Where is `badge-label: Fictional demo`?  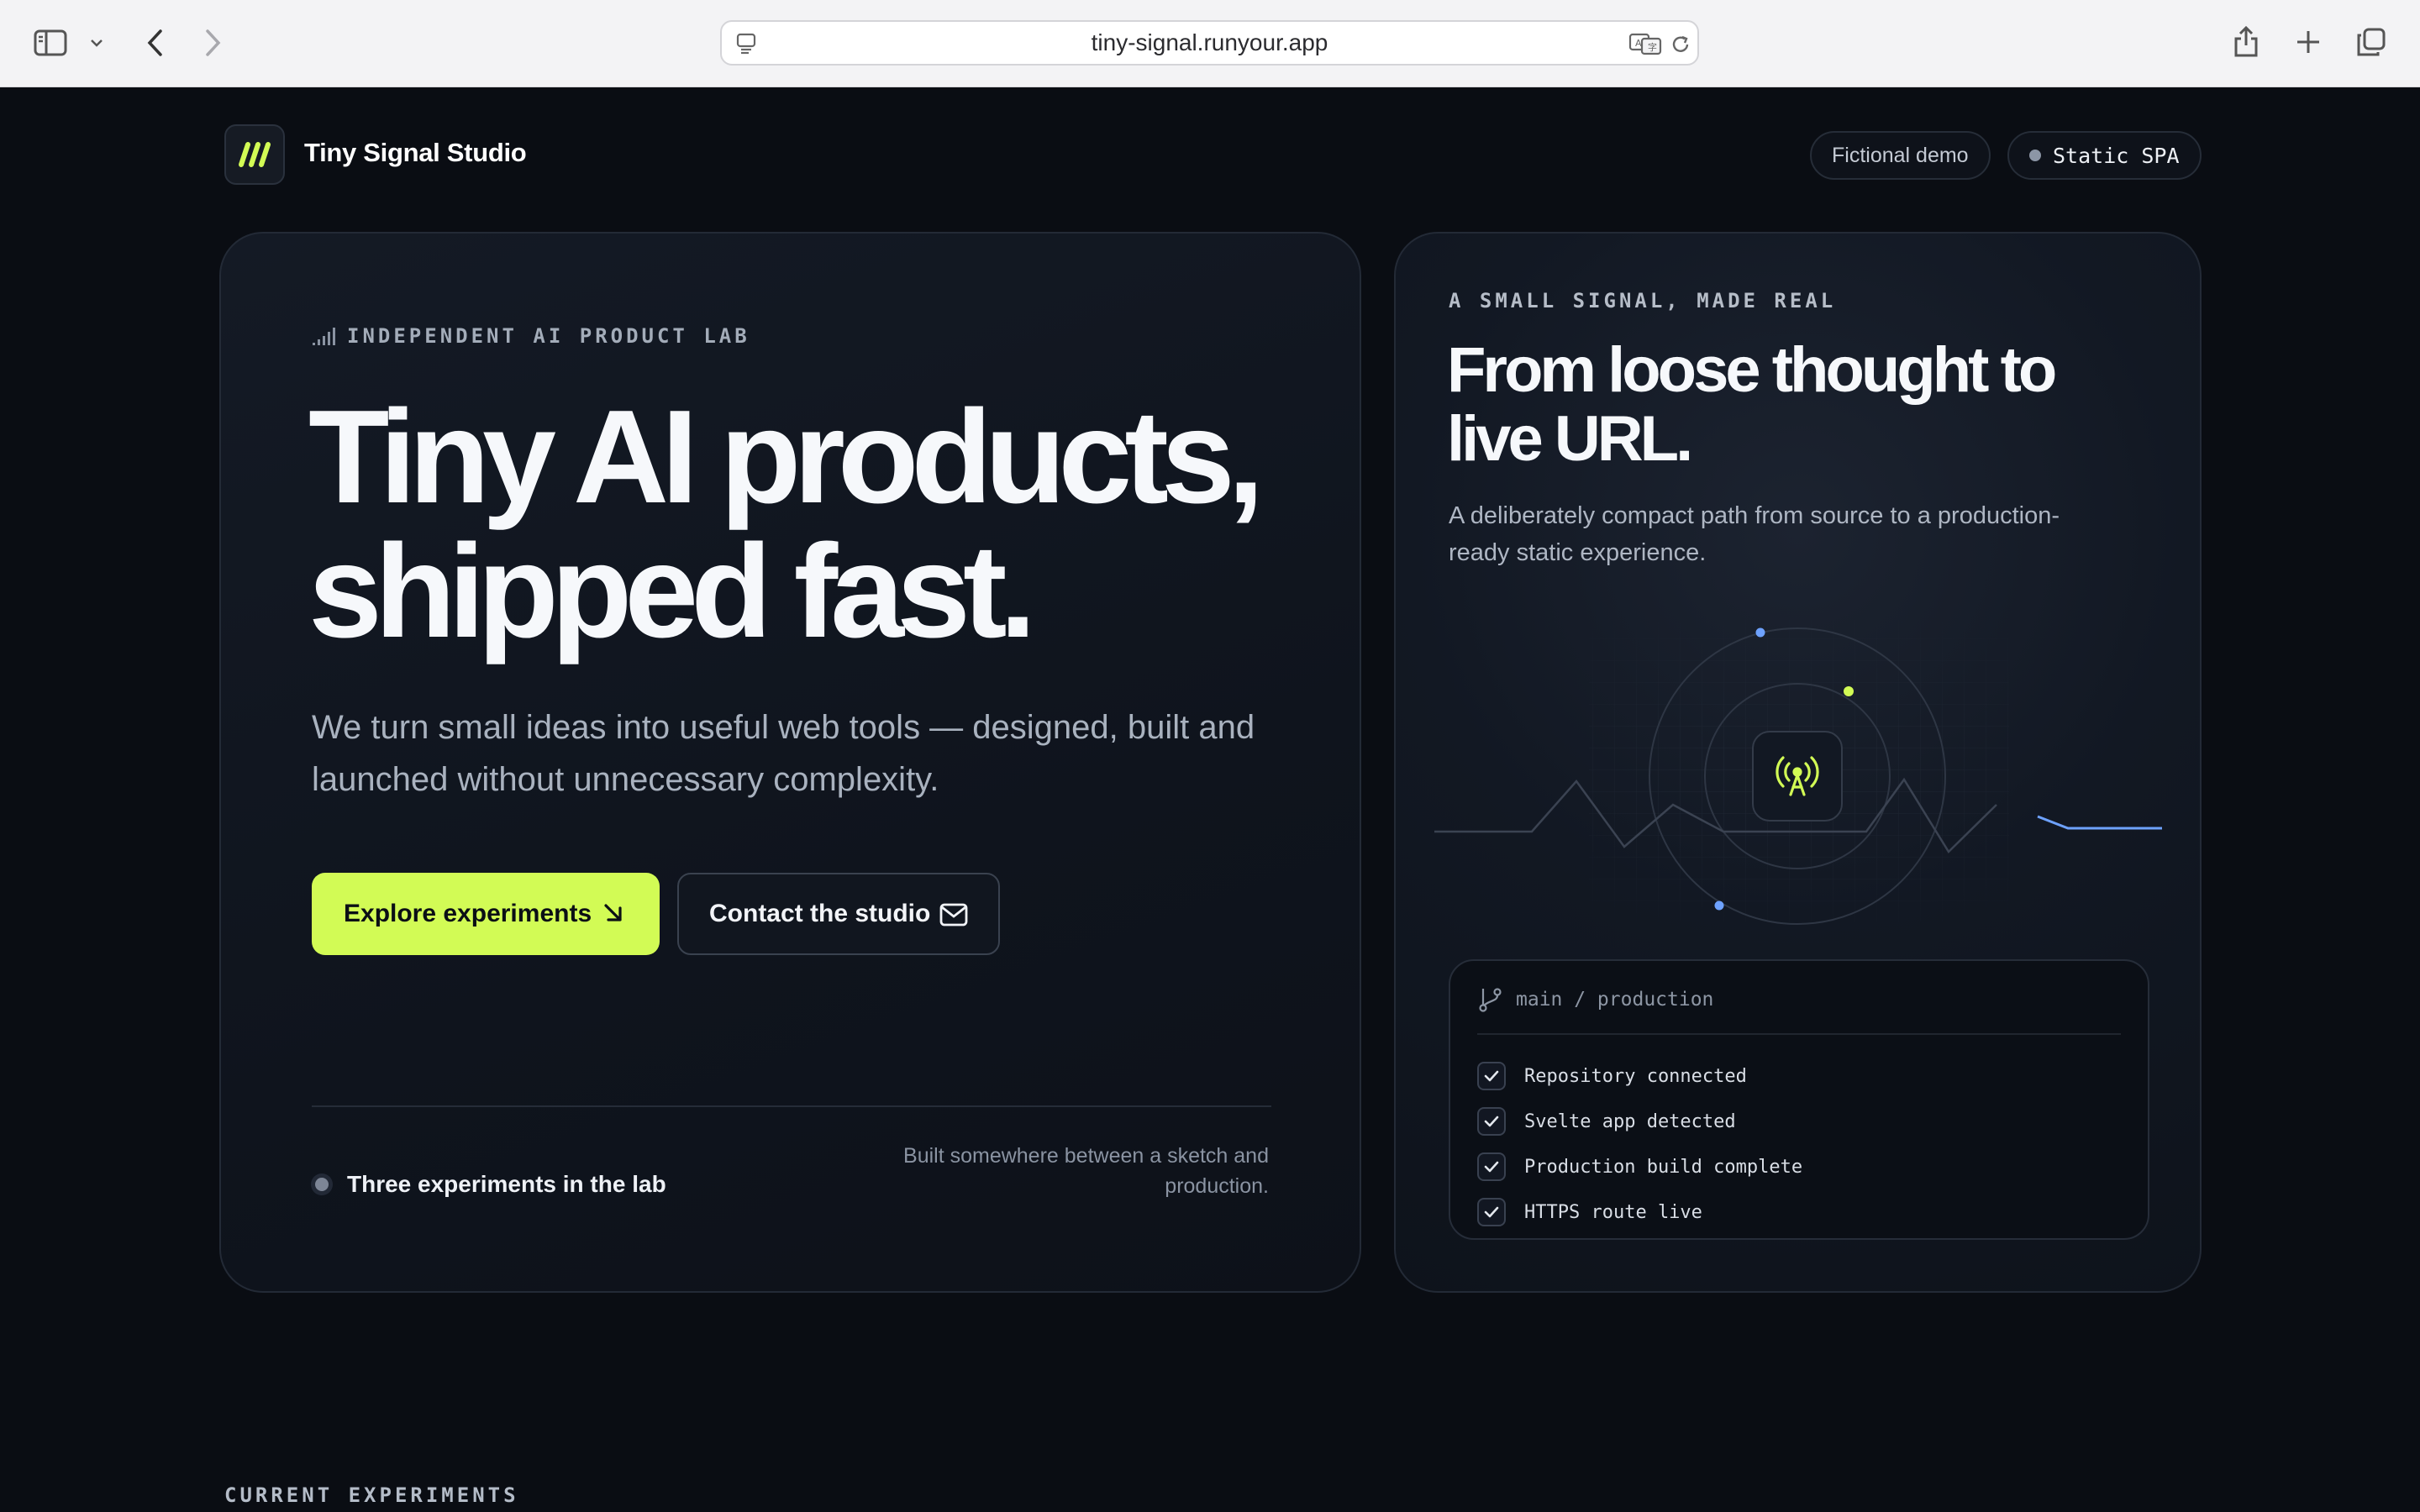 badge-label: Fictional demo is located at coordinates (1901, 155).